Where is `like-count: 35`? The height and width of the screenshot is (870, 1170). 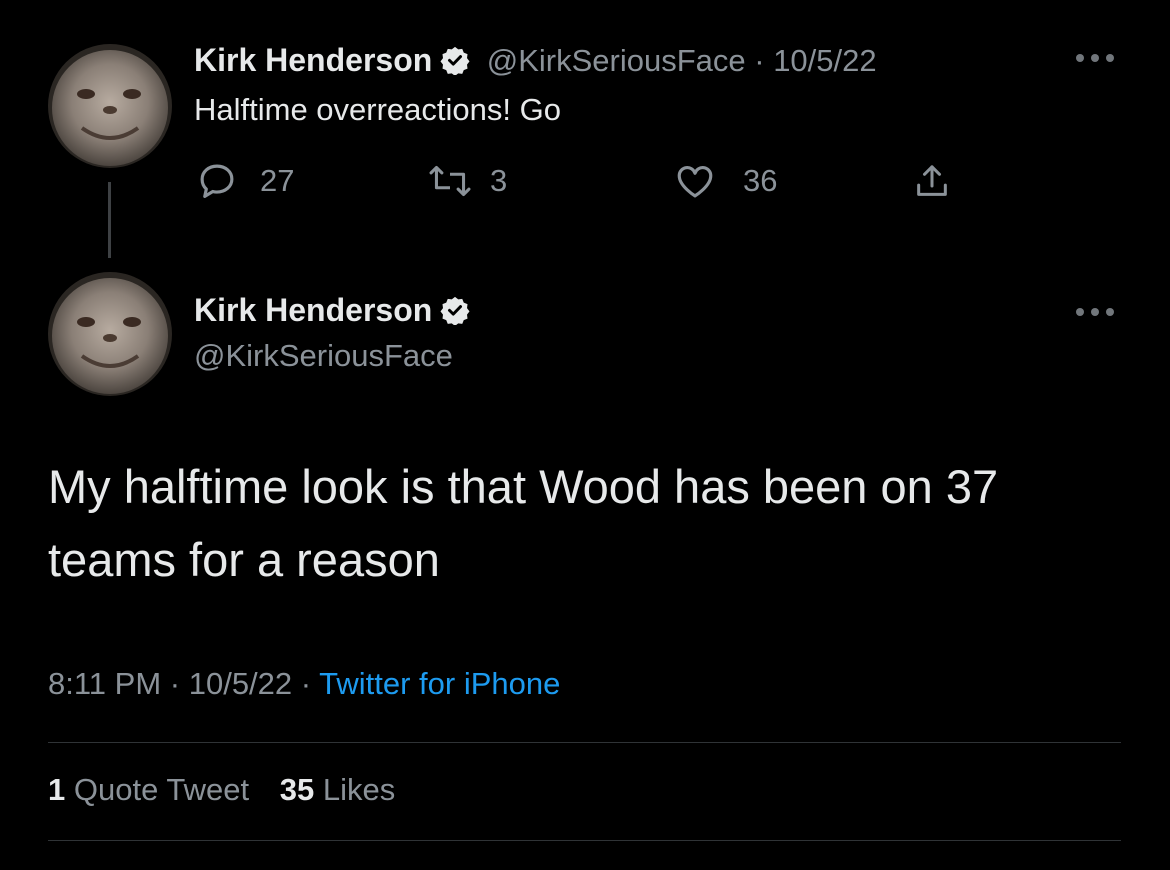 like-count: 35 is located at coordinates (297, 789).